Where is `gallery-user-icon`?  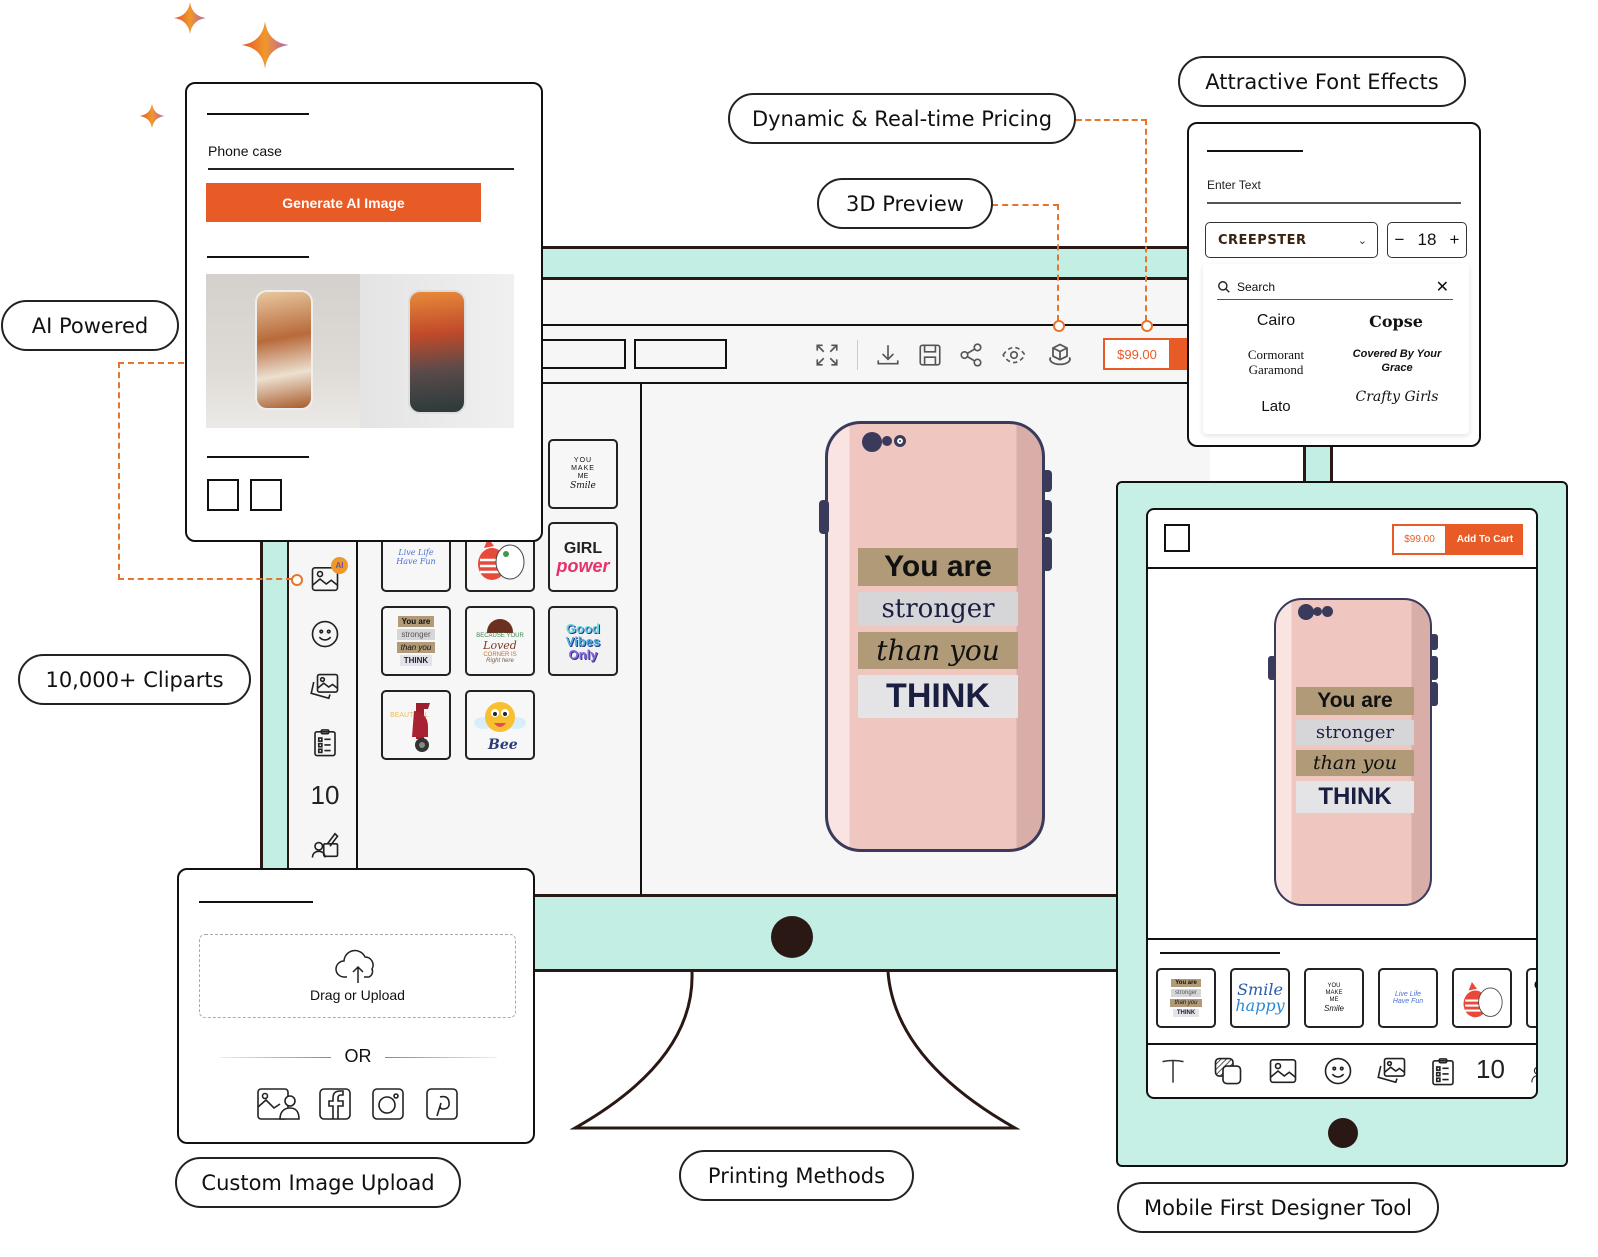
gallery-user-icon is located at coordinates (278, 1104).